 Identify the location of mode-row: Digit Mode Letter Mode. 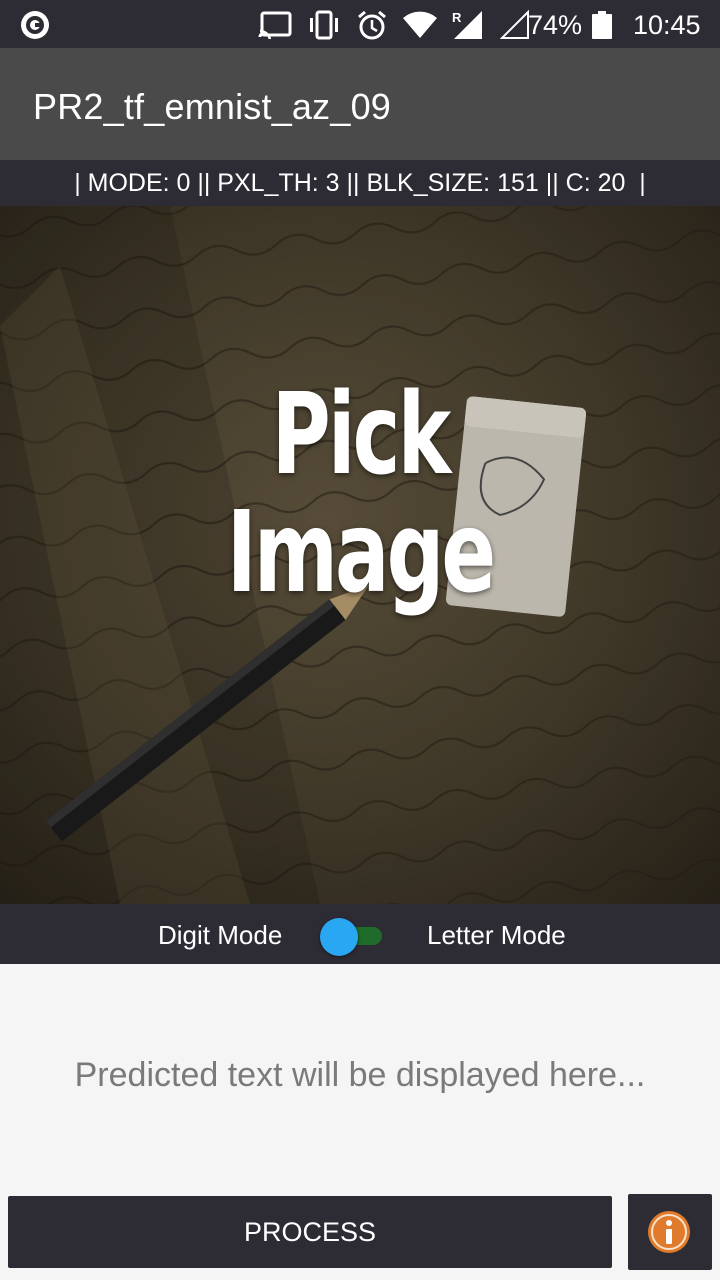
(360, 934).